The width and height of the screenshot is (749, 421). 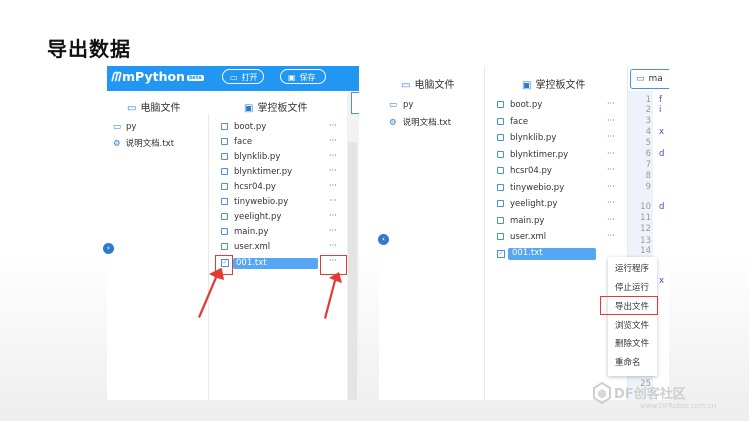 What do you see at coordinates (150, 144) in the screenshot?
I see `computer-file-label: 说明文档.txt` at bounding box center [150, 144].